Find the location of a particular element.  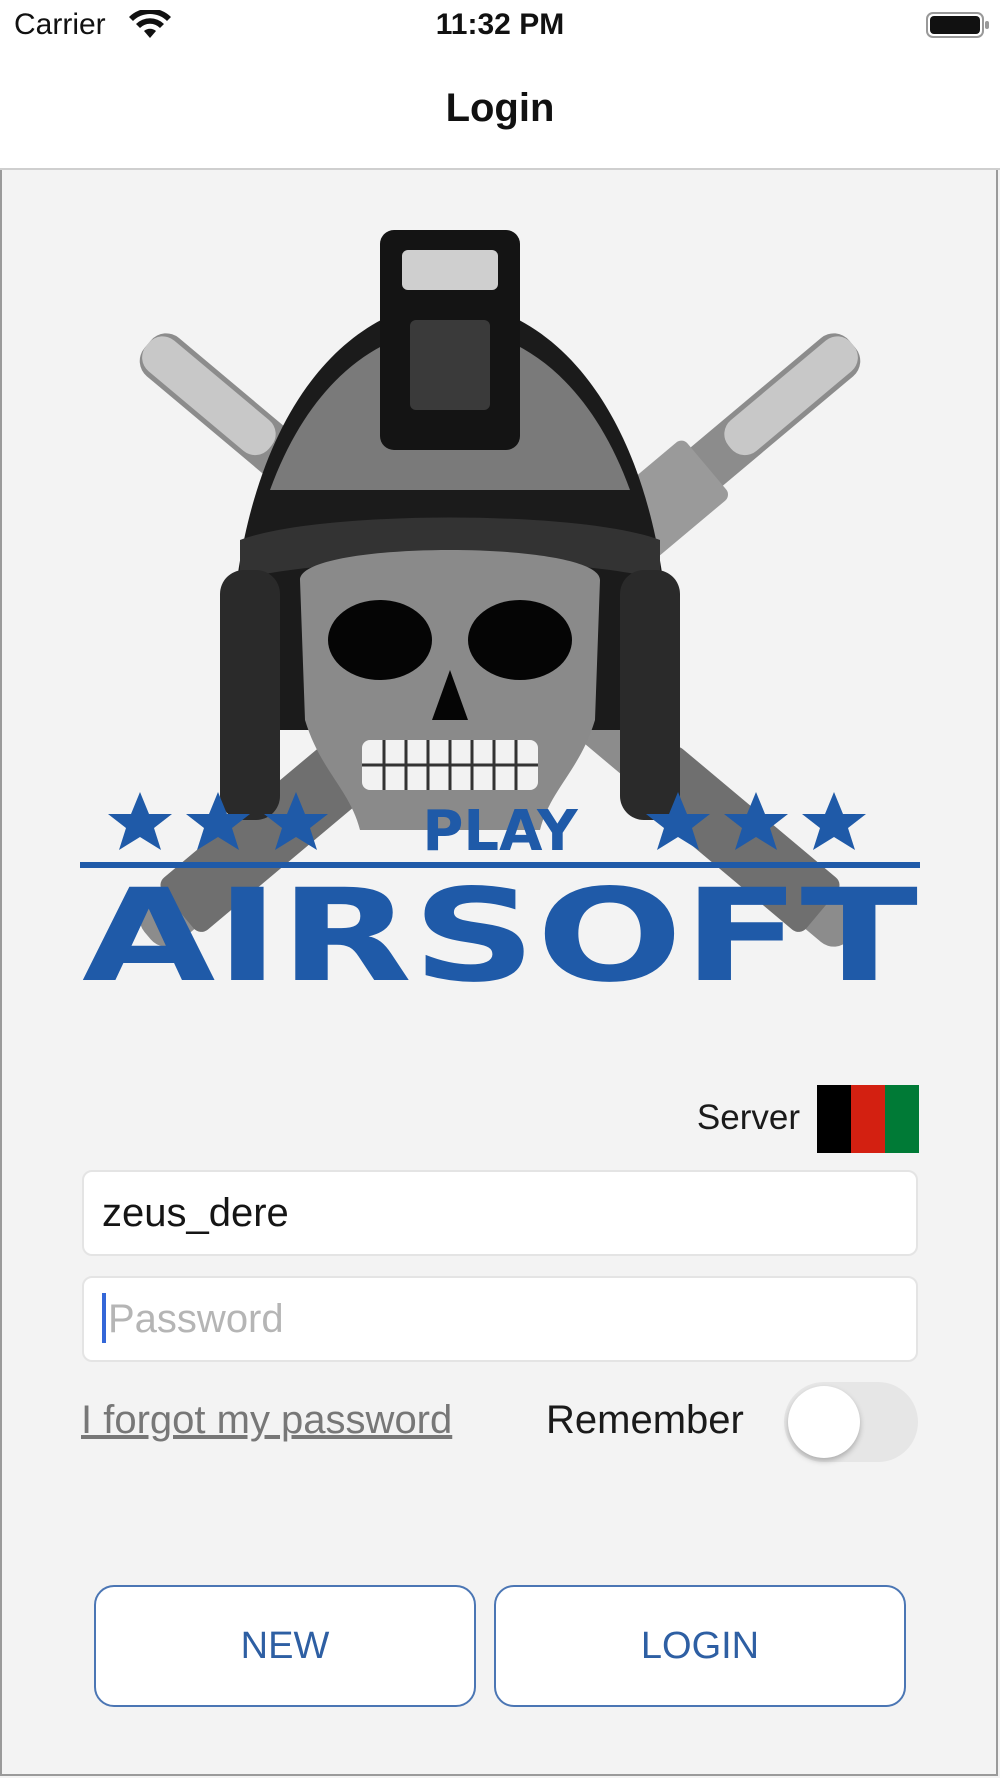

remember-toggle is located at coordinates (851, 1422).